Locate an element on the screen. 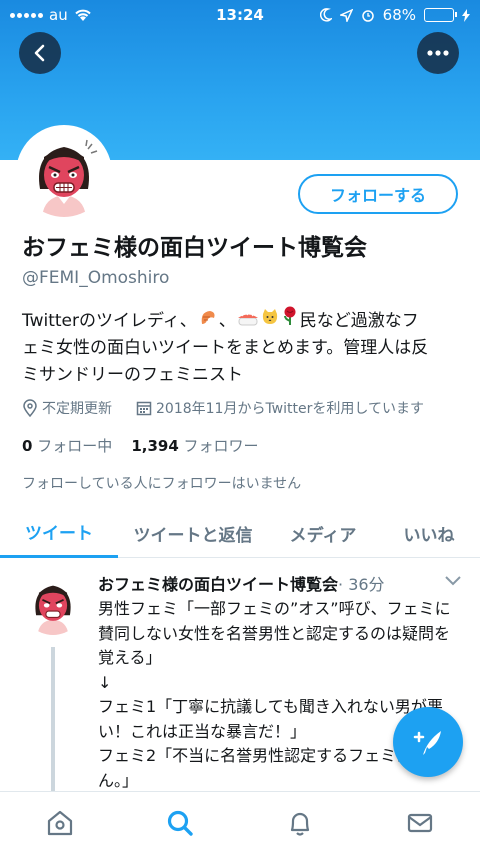 The image size is (480, 854). followers-count: 1,394 is located at coordinates (155, 446).